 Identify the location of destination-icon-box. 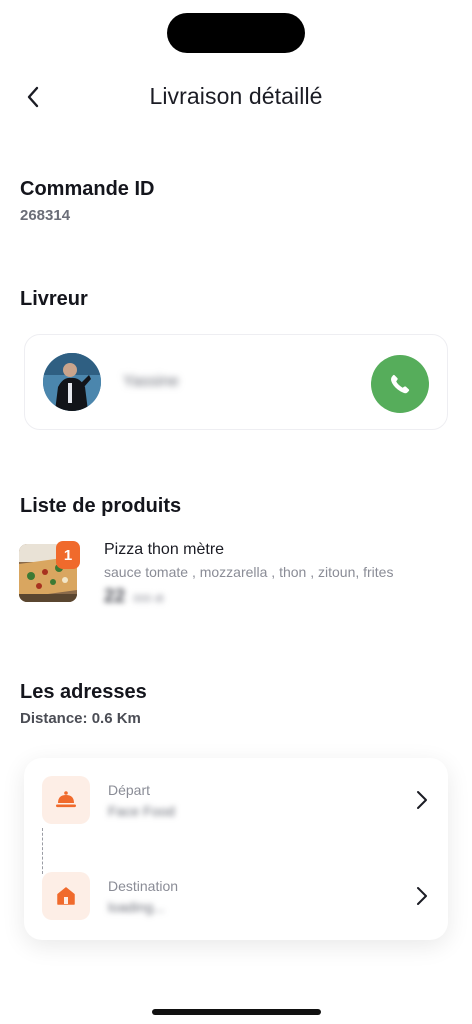
(66, 896).